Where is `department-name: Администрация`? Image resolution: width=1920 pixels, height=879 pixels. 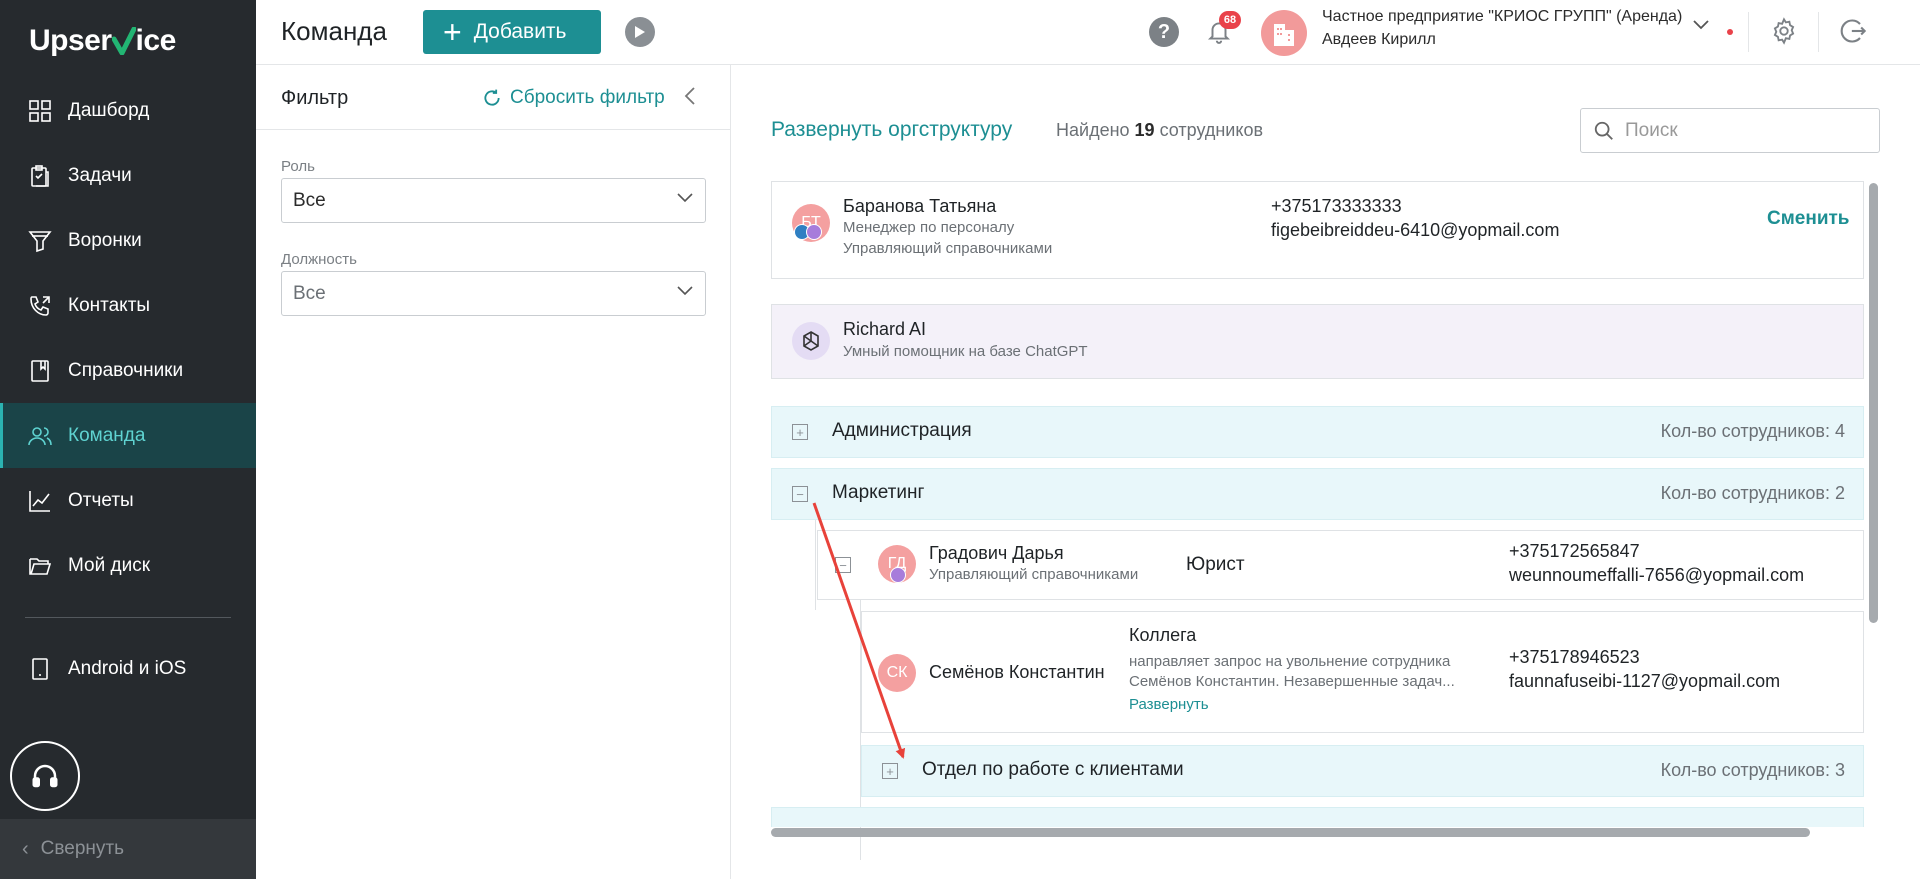 department-name: Администрация is located at coordinates (902, 430).